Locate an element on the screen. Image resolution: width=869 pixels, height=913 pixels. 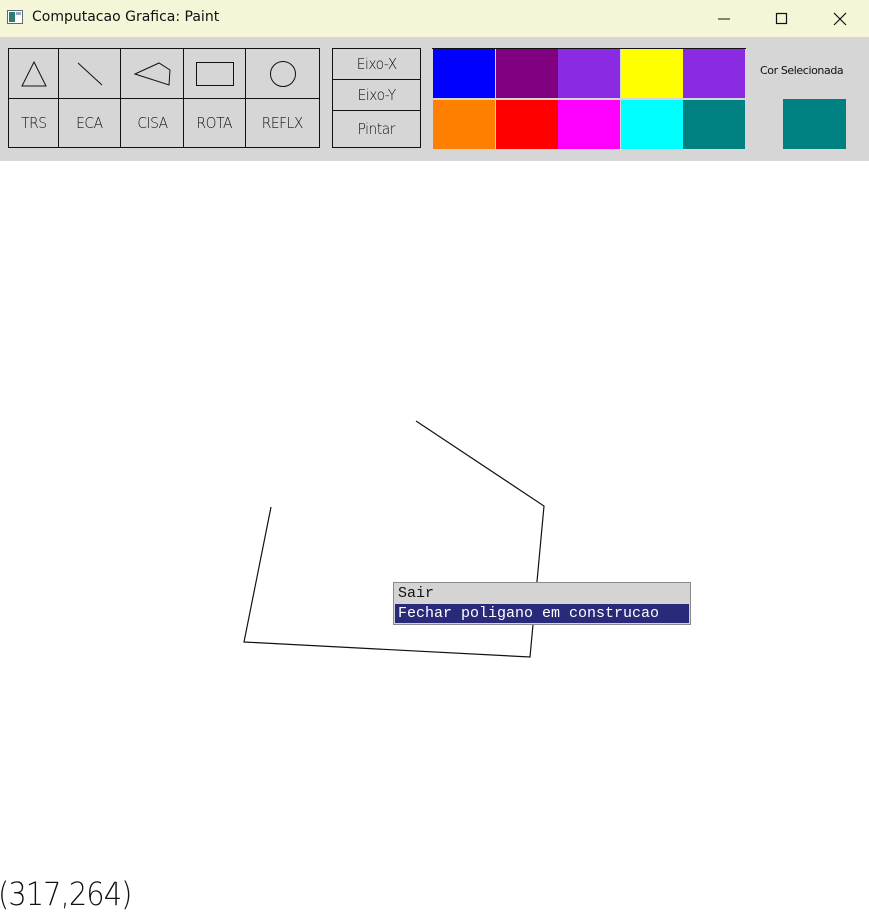
polygon-icon is located at coordinates (152, 73).